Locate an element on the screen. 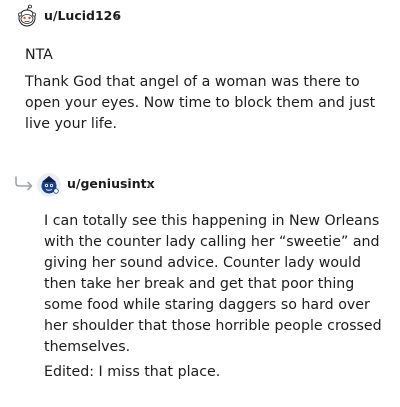 The width and height of the screenshot is (400, 407). comment-paragraph: Edited: I miss that place. is located at coordinates (132, 372).